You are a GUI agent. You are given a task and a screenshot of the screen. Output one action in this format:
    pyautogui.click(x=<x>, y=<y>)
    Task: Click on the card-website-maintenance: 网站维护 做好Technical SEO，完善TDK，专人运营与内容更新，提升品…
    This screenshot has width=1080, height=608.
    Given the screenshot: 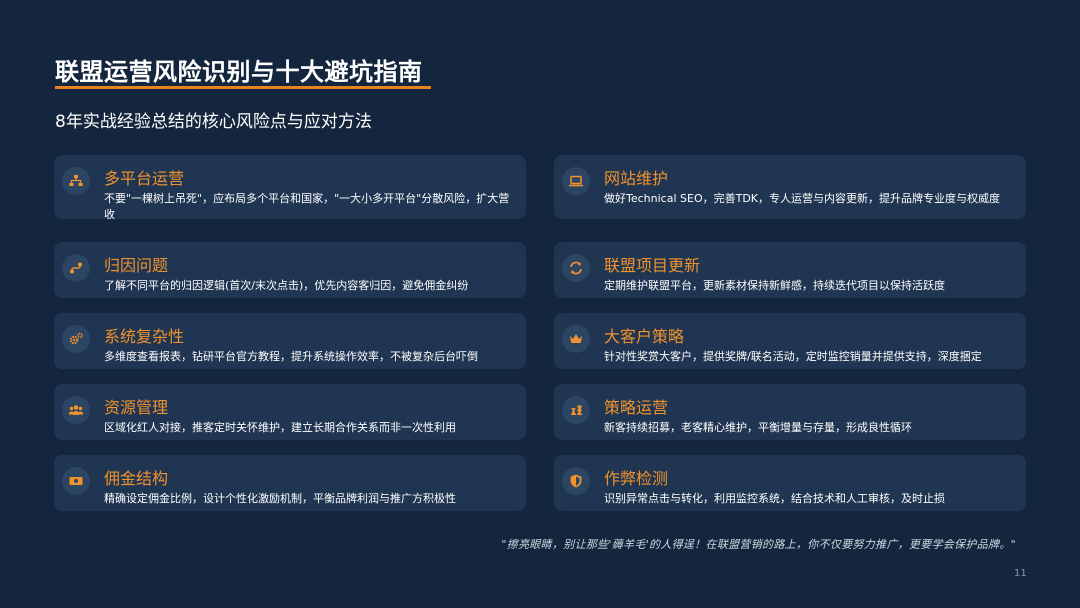 What is the action you would take?
    pyautogui.click(x=790, y=187)
    